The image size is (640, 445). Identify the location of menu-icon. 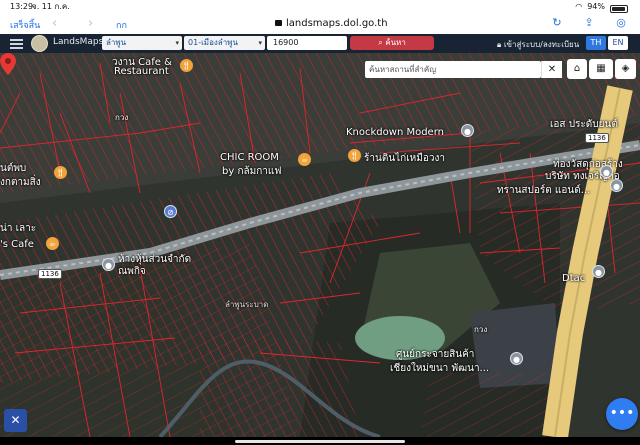
(16, 44).